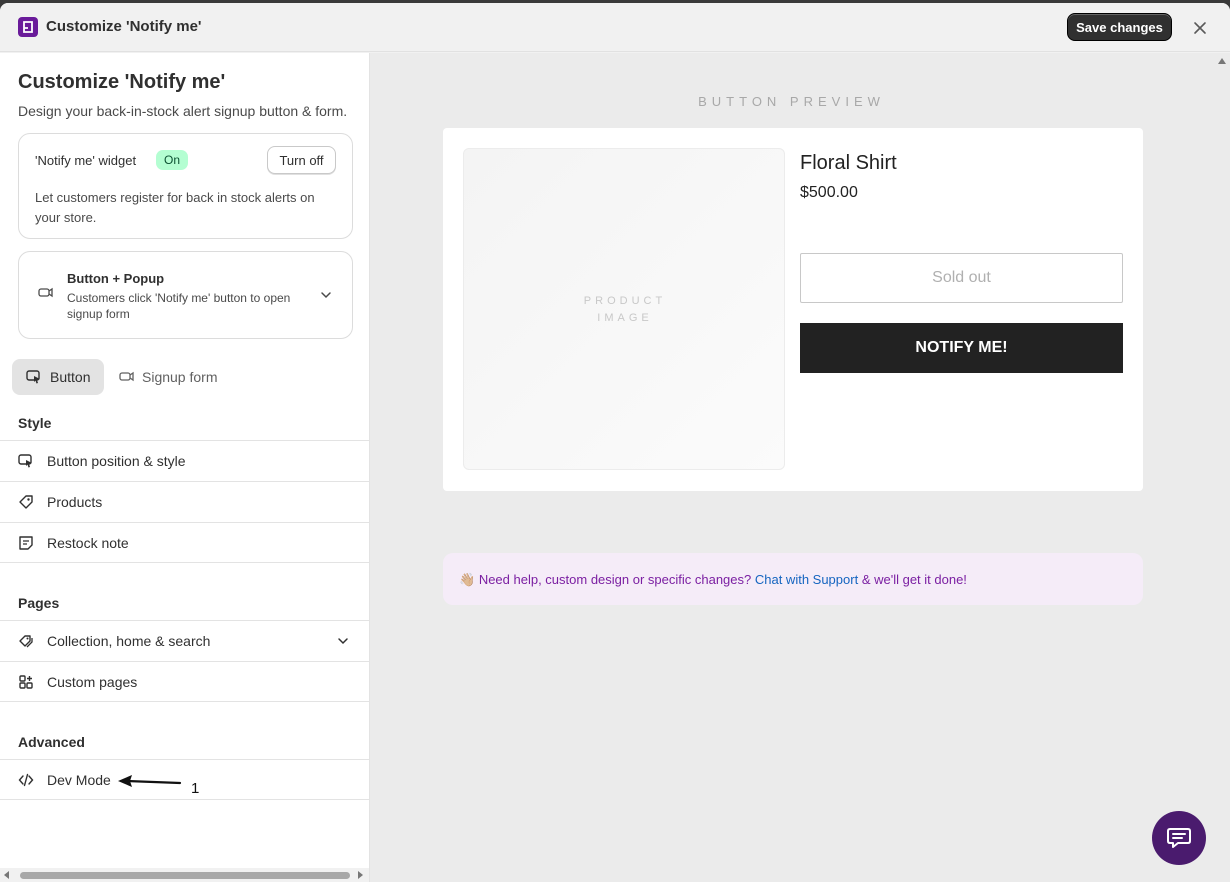 This screenshot has width=1230, height=882. Describe the element at coordinates (184, 501) in the screenshot. I see `menu-item-products: Products` at that location.